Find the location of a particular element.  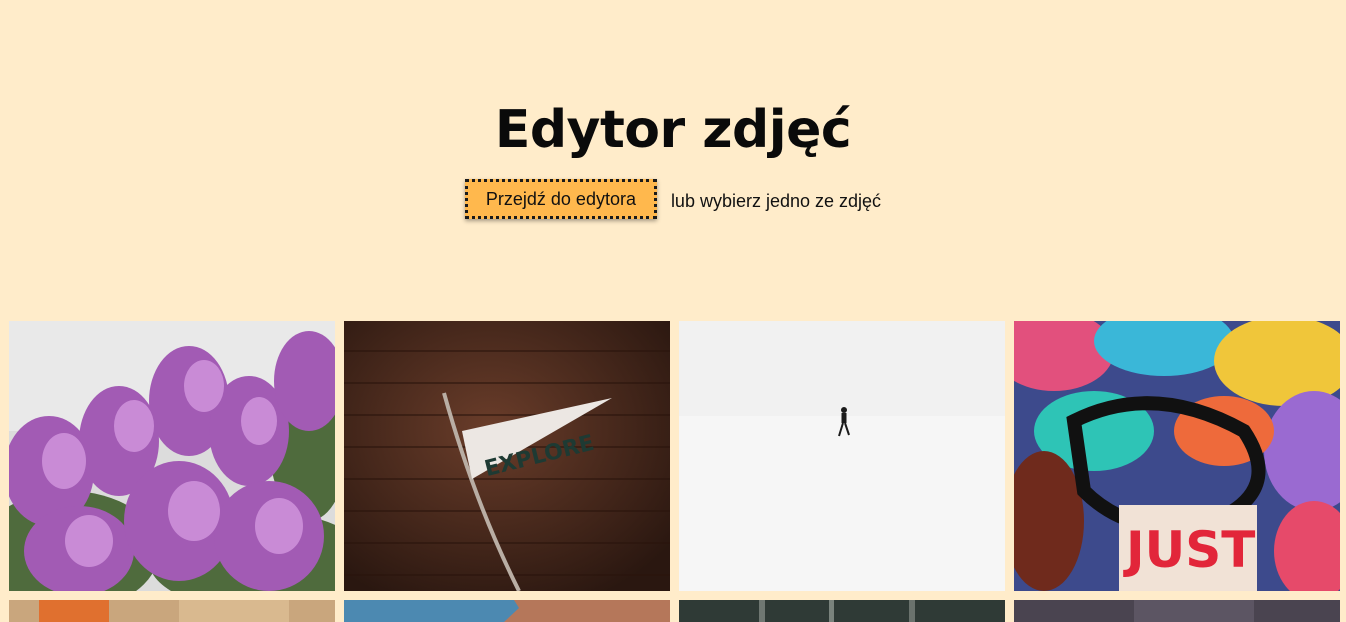

forest-image is located at coordinates (842, 611).